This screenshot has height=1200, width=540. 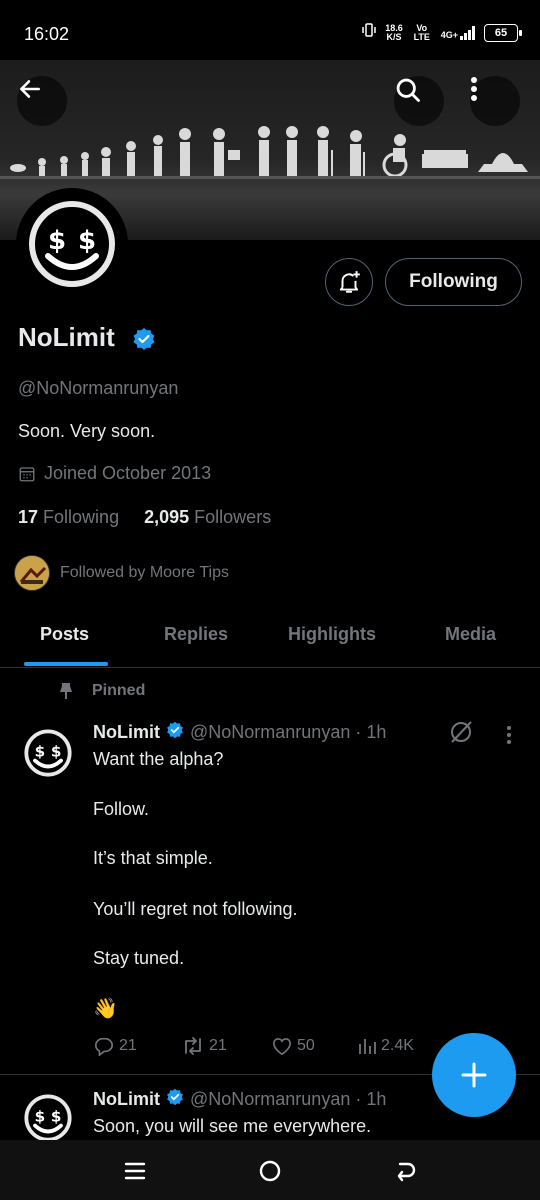 I want to click on post-text-line: You’ll regret not following., so click(x=195, y=909).